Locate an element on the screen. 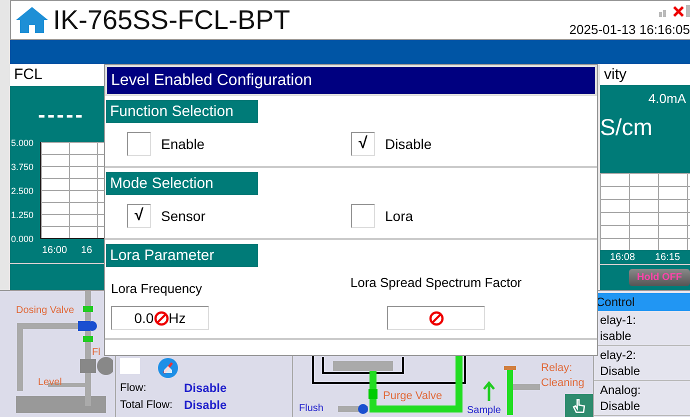  relay-label: Relay: Cleaning is located at coordinates (563, 376).